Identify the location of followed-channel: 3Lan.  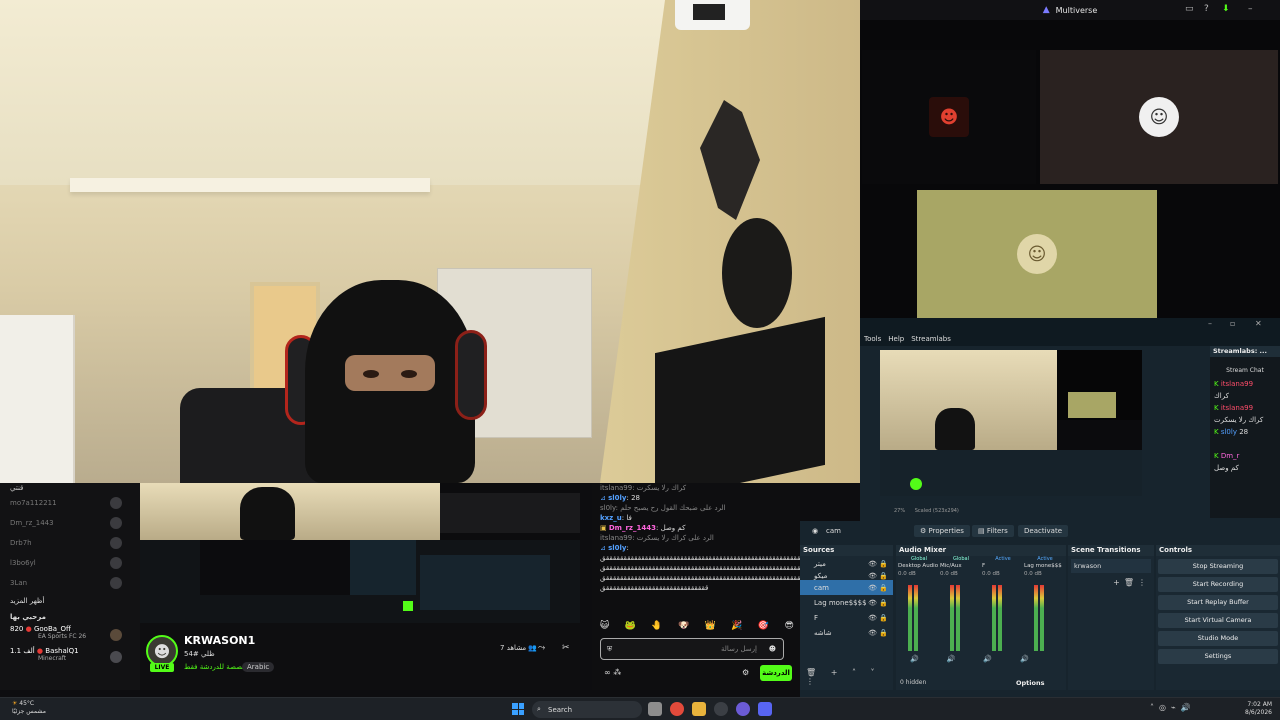
(70, 583).